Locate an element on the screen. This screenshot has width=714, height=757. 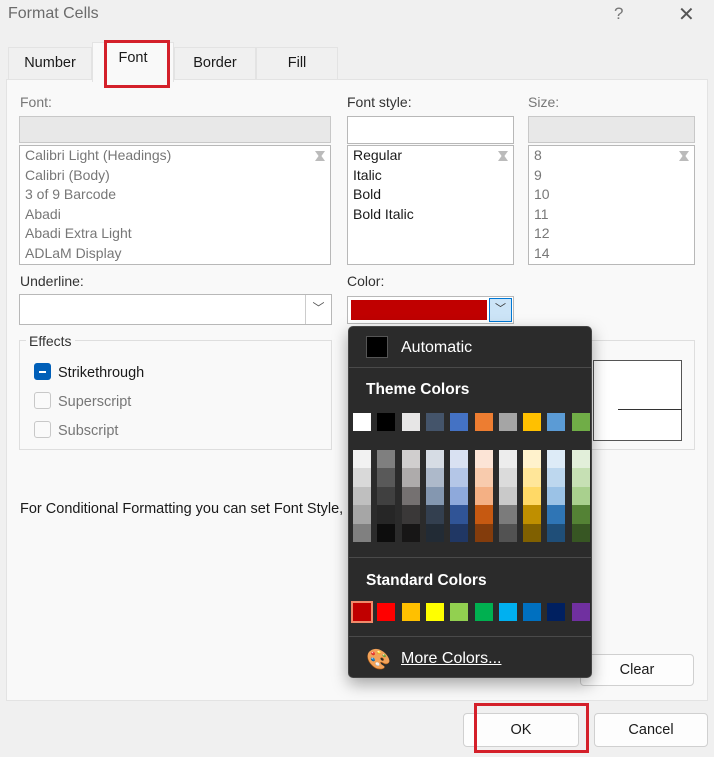
list-item: 9 is located at coordinates (611, 176).